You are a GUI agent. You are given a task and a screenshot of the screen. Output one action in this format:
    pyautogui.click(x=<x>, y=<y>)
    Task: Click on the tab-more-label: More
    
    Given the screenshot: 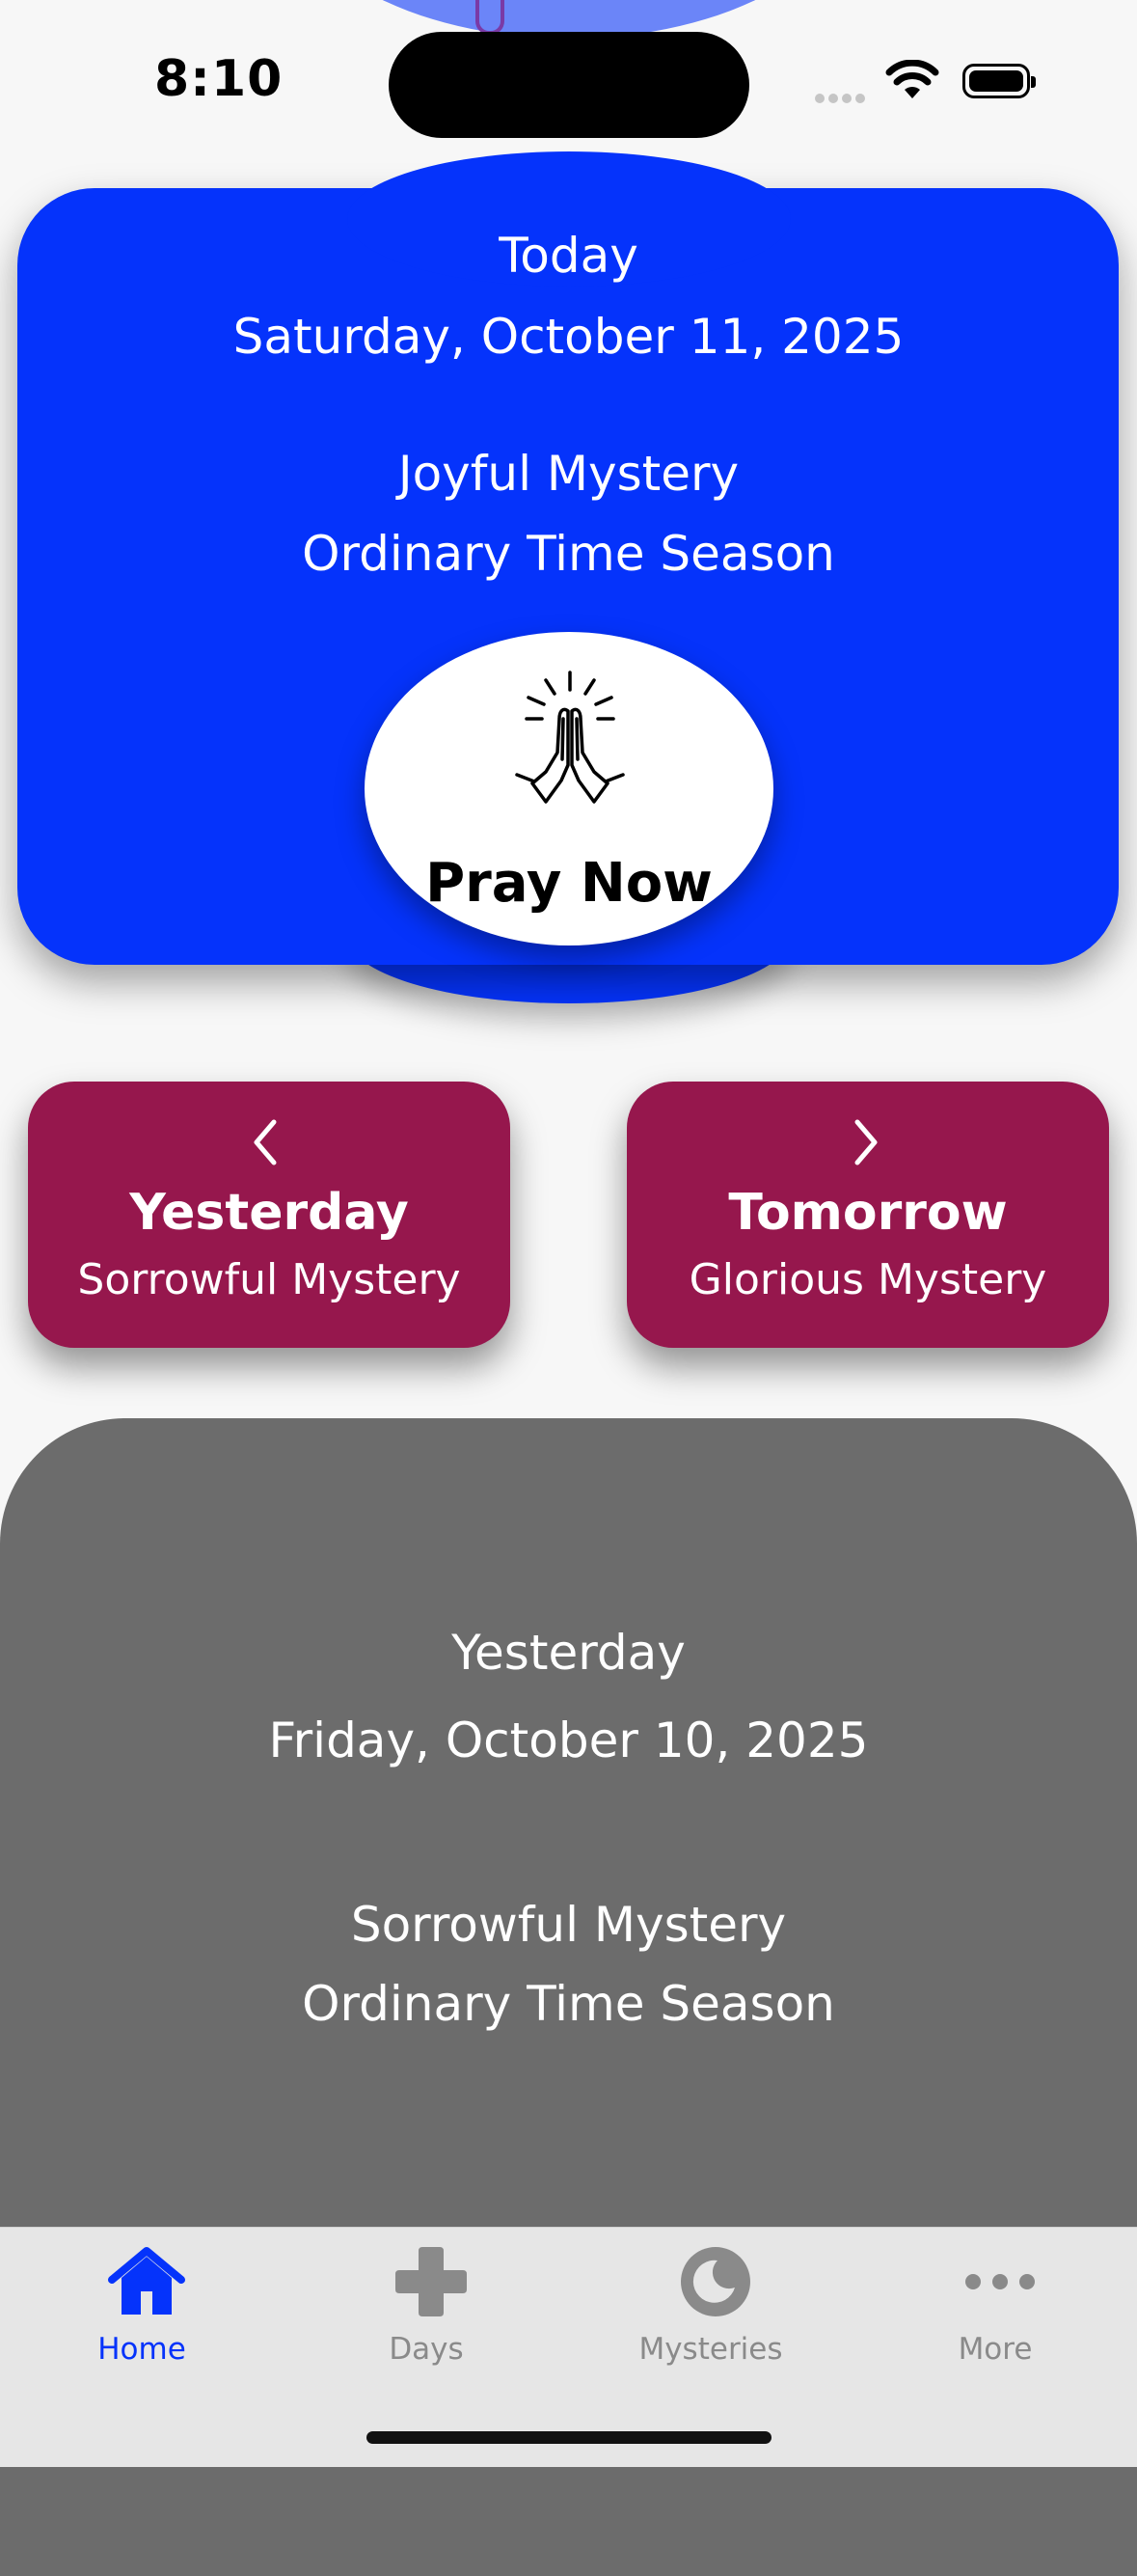 What is the action you would take?
    pyautogui.click(x=995, y=2350)
    